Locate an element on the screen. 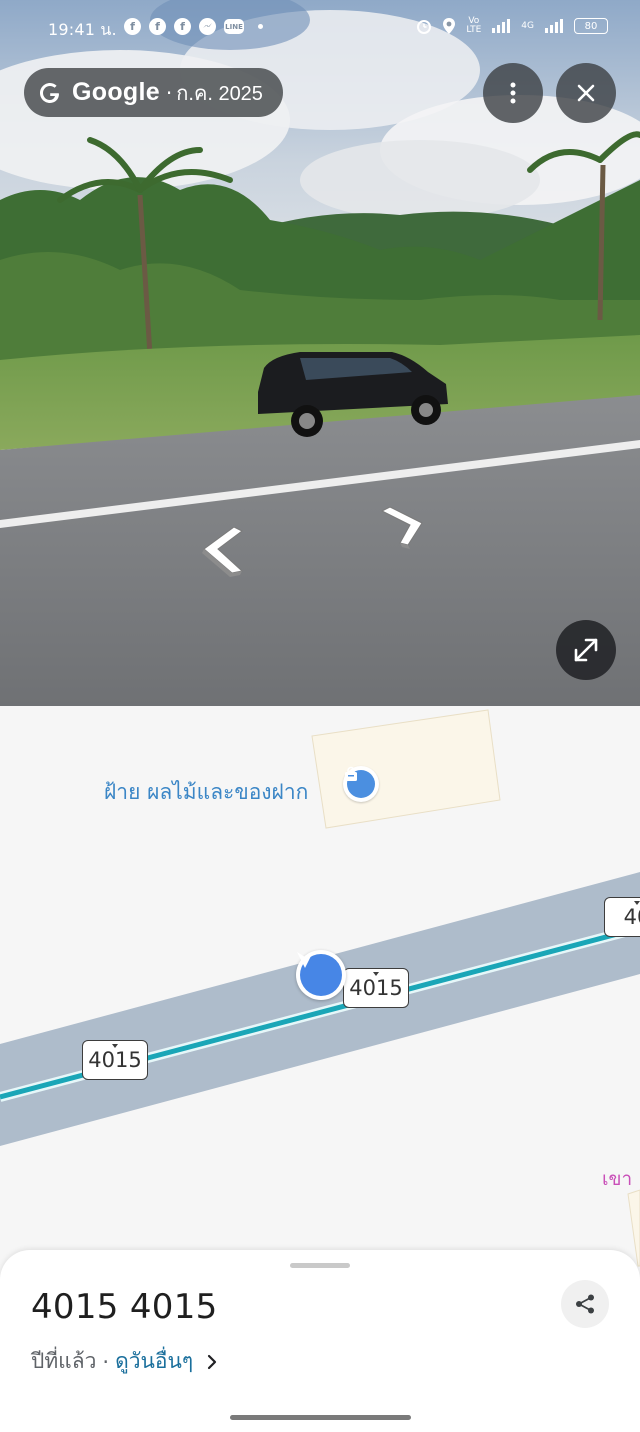 Image resolution: width=640 pixels, height=1432 pixels. imagery-date-row: ปีที่แล้ว · ดูวันอื่นๆ is located at coordinates (124, 1361).